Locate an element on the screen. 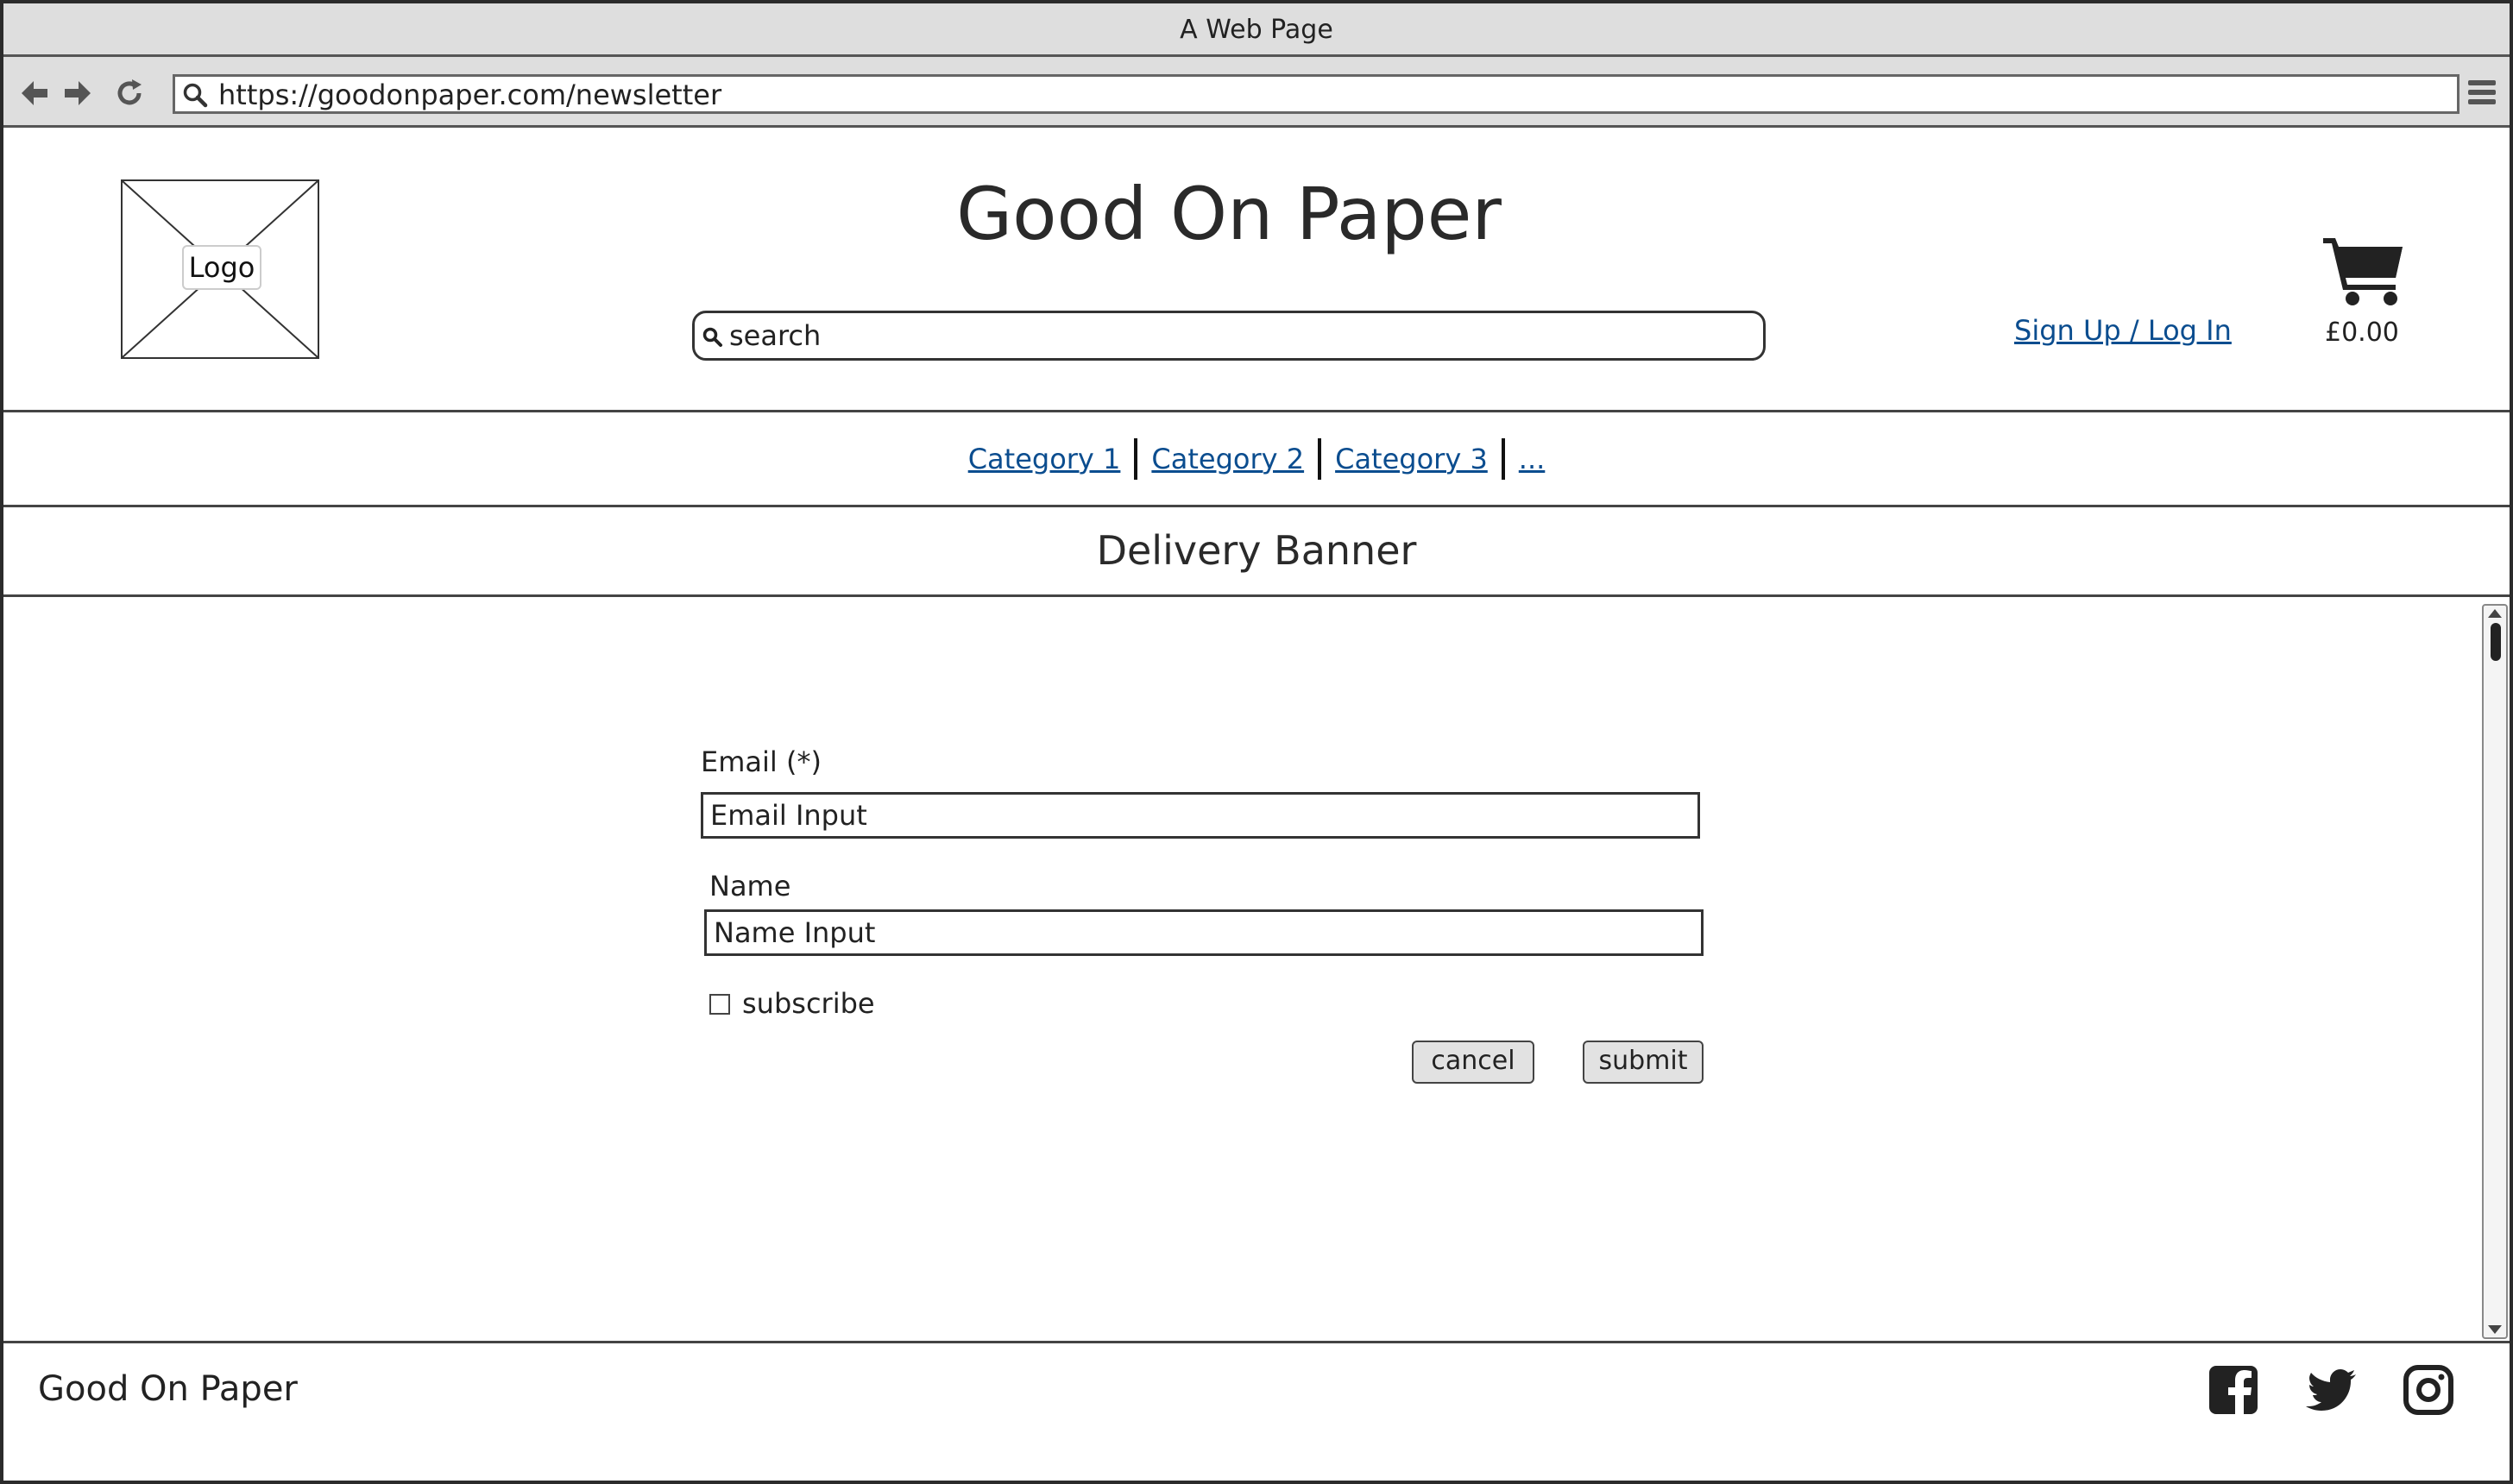 The height and width of the screenshot is (1484, 2513). search-bar is located at coordinates (1229, 336).